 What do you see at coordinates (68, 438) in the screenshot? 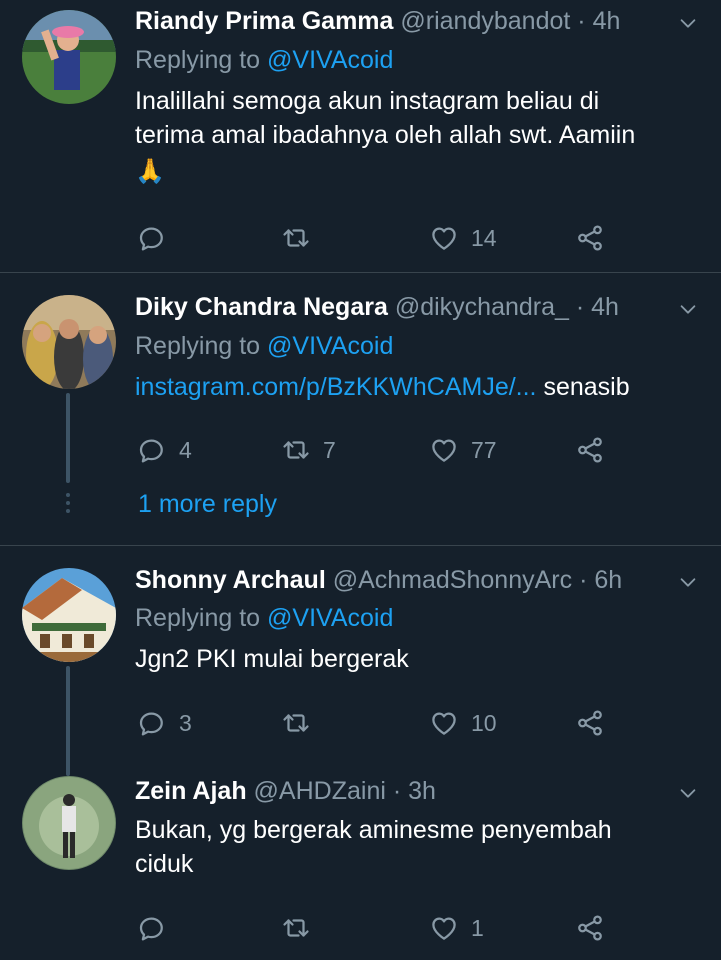
I see `thread-line` at bounding box center [68, 438].